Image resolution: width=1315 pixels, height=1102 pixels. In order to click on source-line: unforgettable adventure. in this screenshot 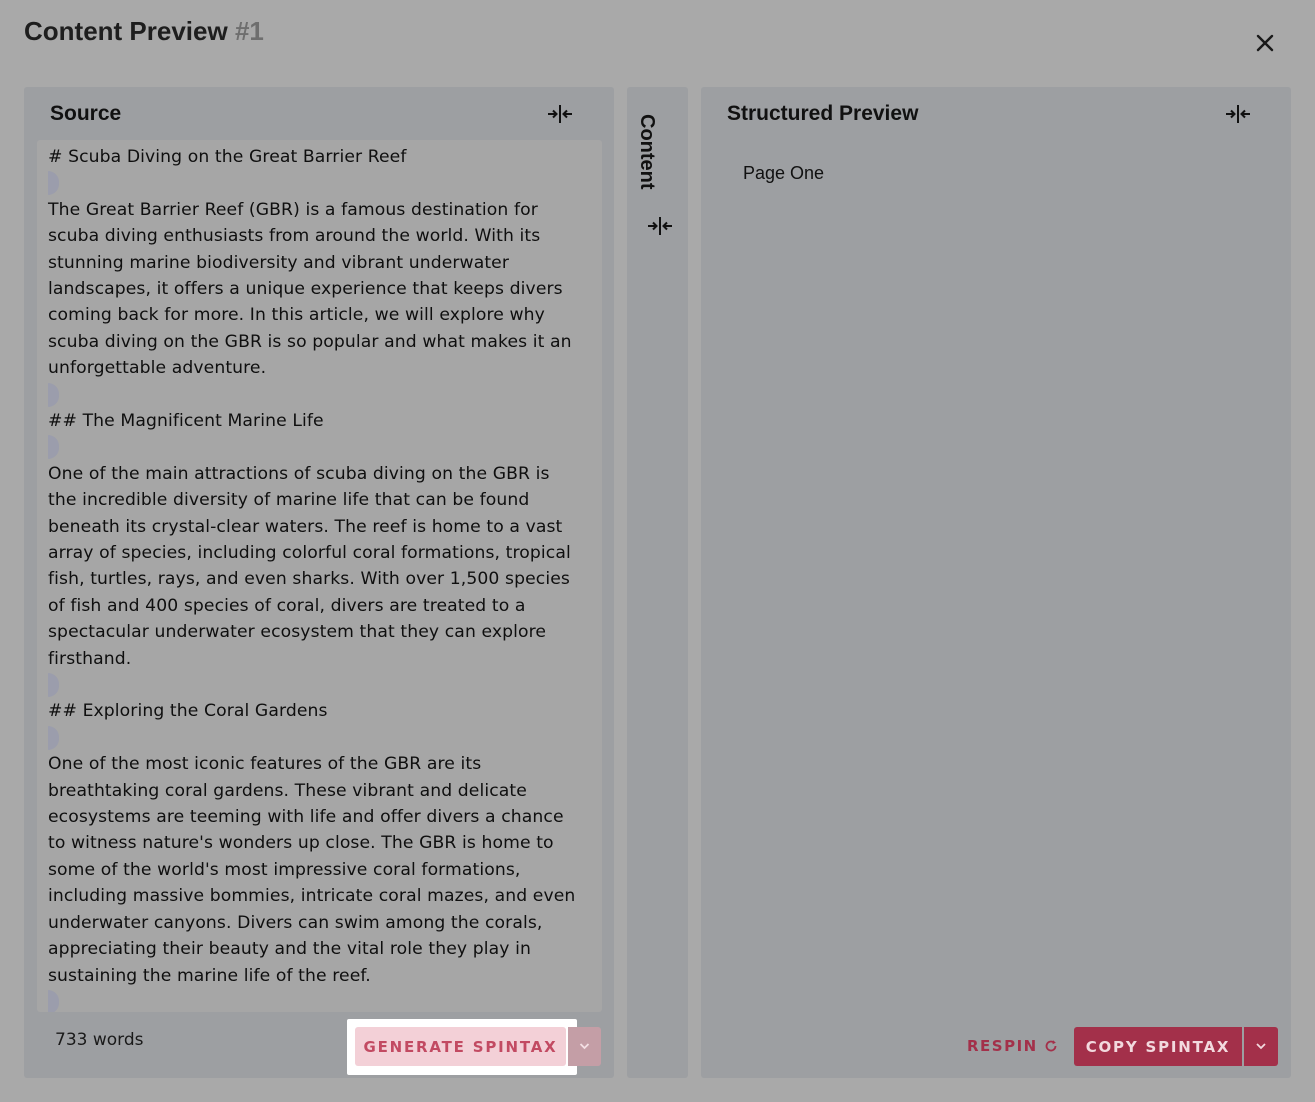, I will do `click(157, 368)`.